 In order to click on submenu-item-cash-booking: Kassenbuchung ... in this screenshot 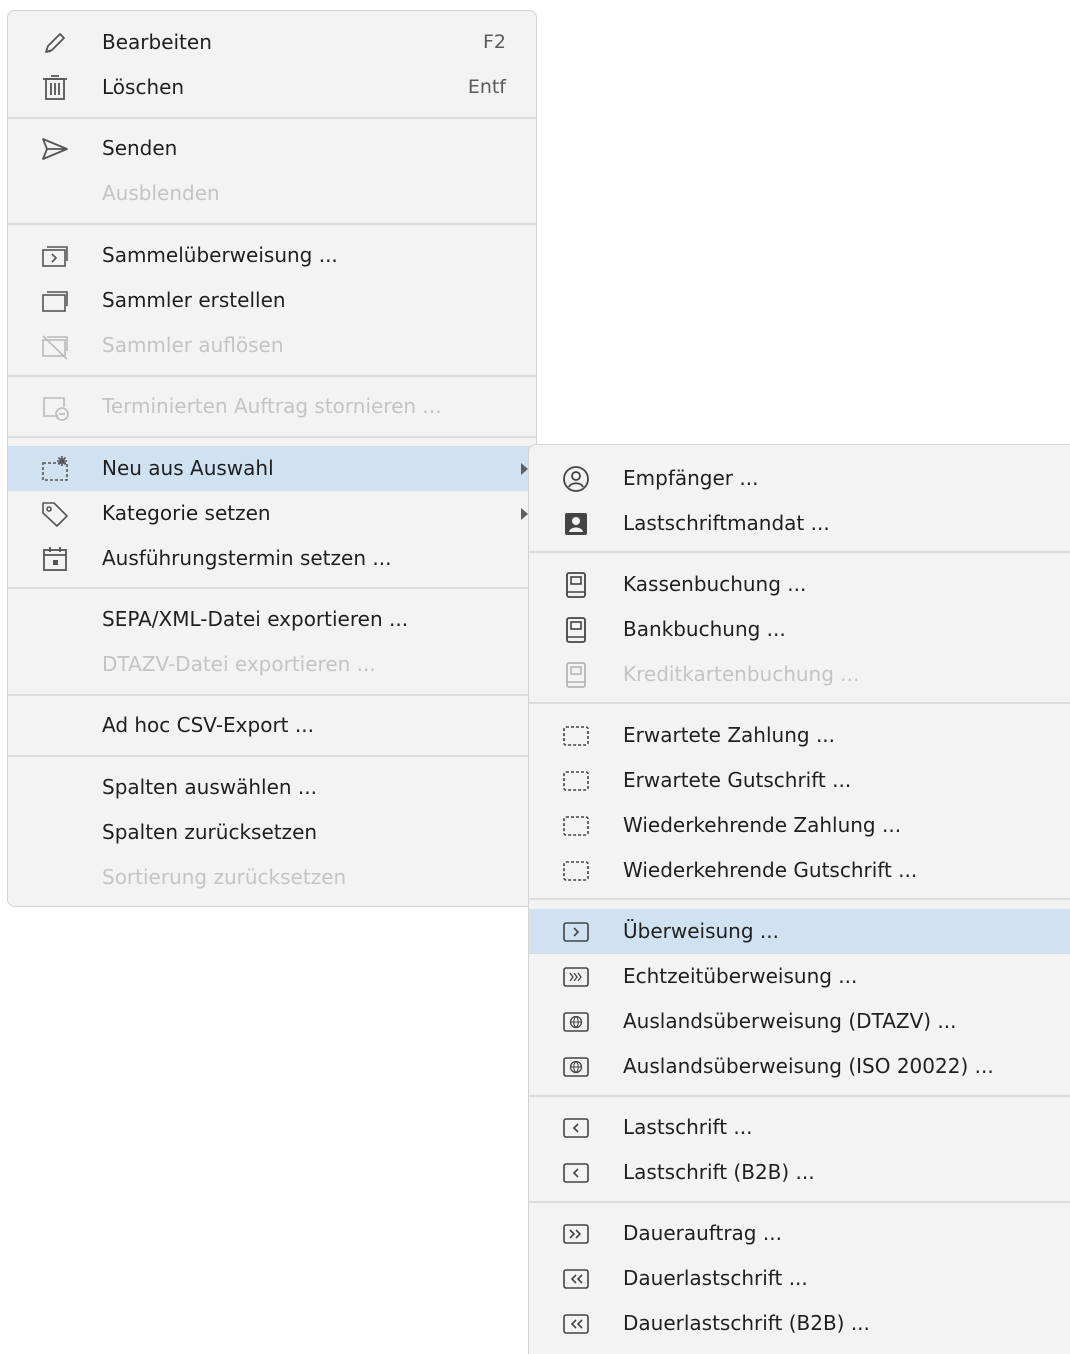, I will do `click(799, 584)`.